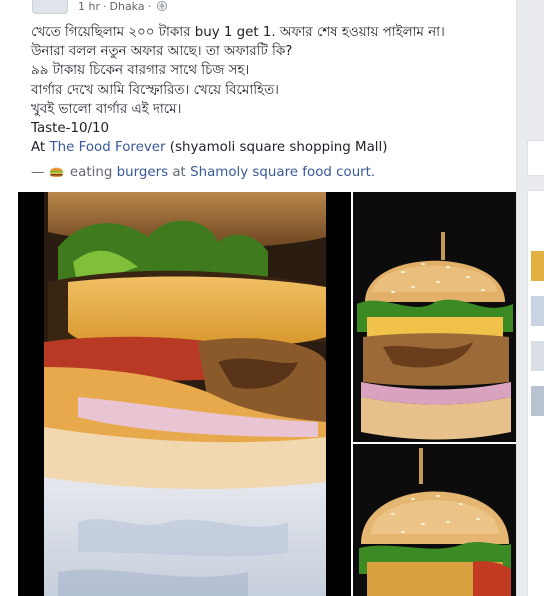 This screenshot has width=544, height=596. What do you see at coordinates (50, 7) in the screenshot?
I see `avatar` at bounding box center [50, 7].